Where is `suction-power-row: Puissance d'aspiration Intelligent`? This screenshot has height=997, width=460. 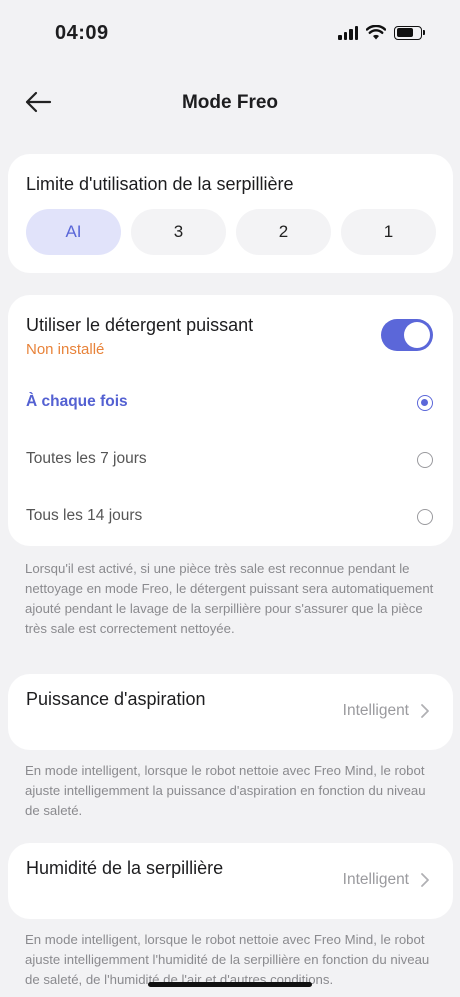
suction-power-row: Puissance d'aspiration Intelligent is located at coordinates (230, 712).